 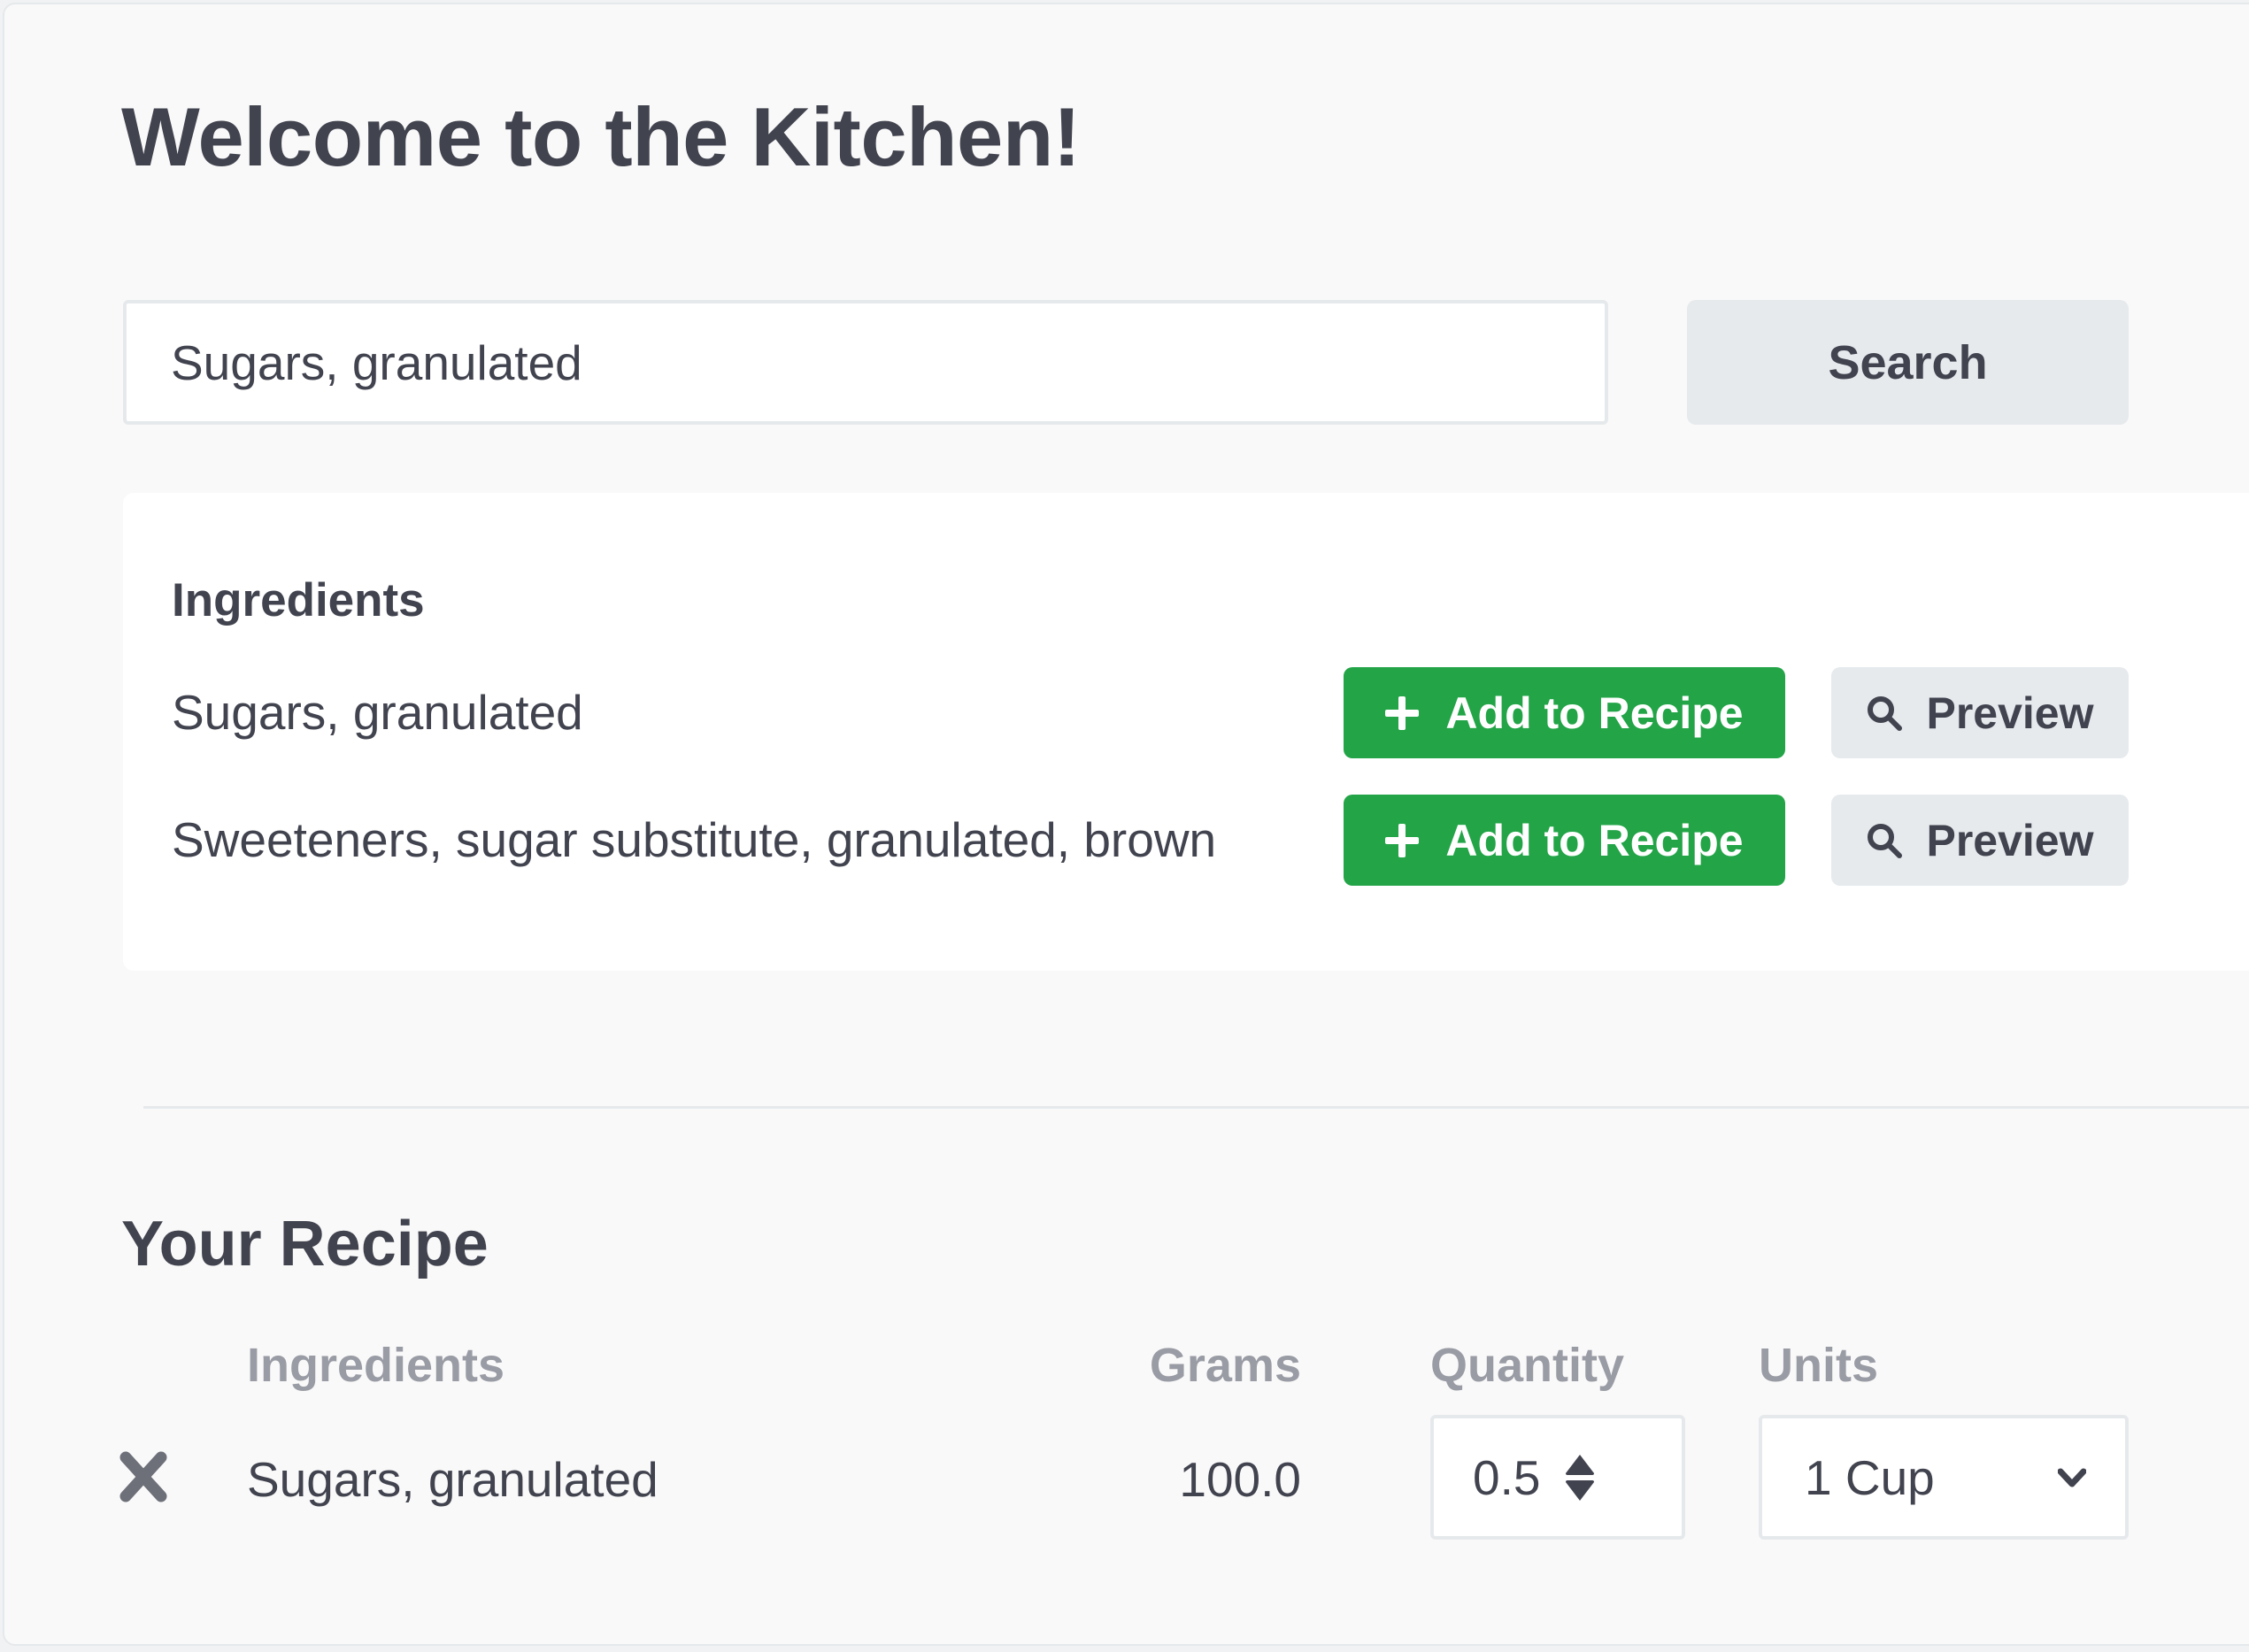 What do you see at coordinates (1557, 1477) in the screenshot?
I see `quantity-stepper: 0.5` at bounding box center [1557, 1477].